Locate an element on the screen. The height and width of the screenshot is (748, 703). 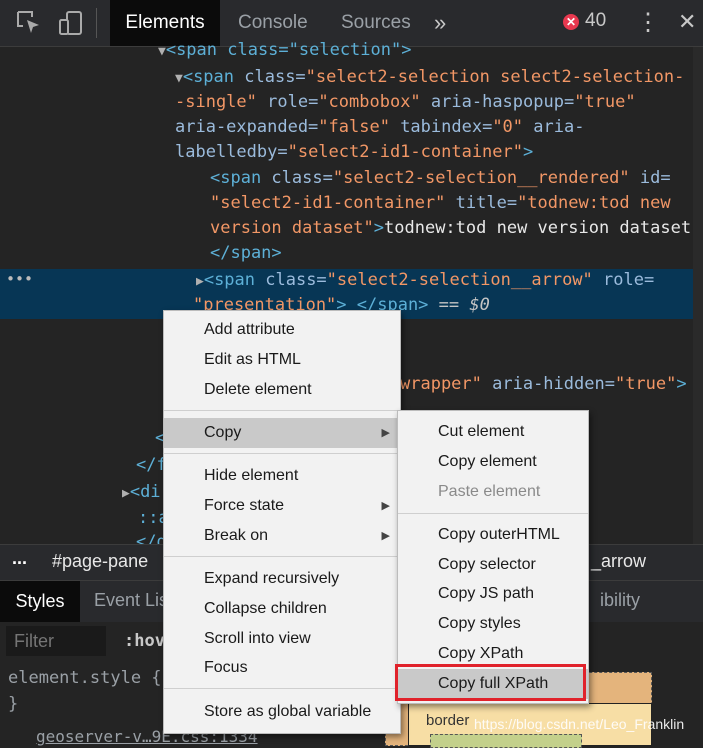
menu-item-collapse-children: Collapse children is located at coordinates (282, 609).